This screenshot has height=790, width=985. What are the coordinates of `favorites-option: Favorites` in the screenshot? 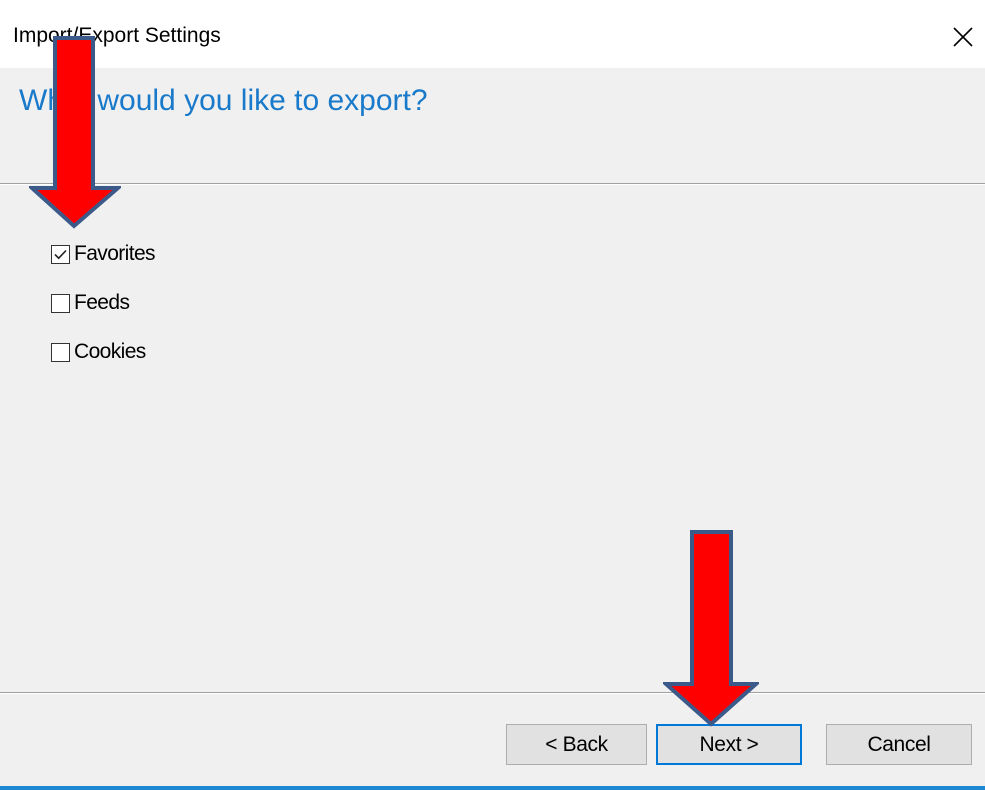 It's located at (103, 254).